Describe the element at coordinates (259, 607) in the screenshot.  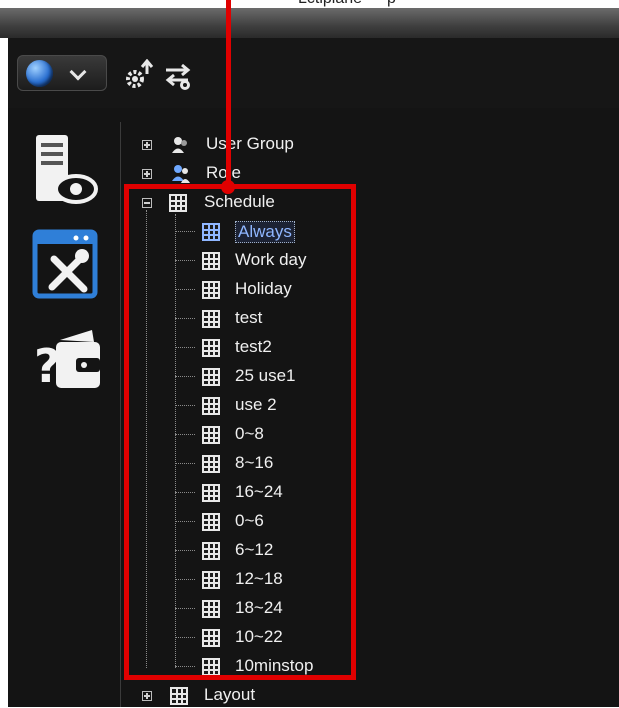
I see `schedule-item-label: 18~24` at that location.